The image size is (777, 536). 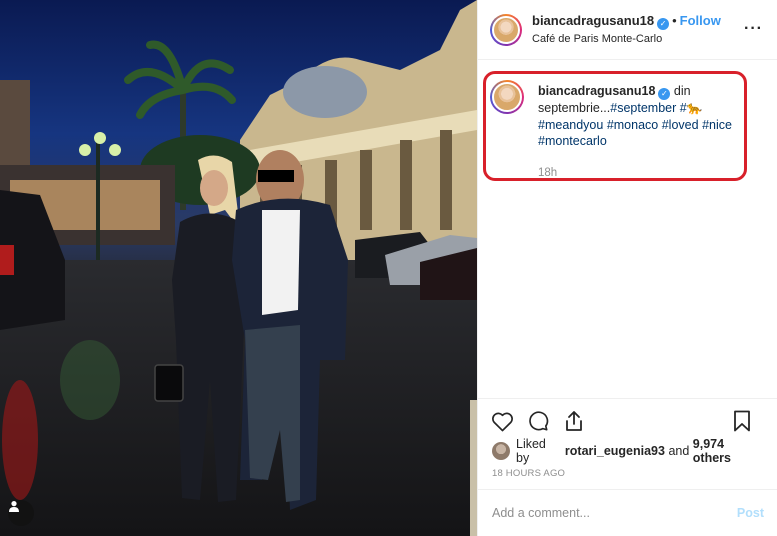 I want to click on comment-icon, so click(x=538, y=421).